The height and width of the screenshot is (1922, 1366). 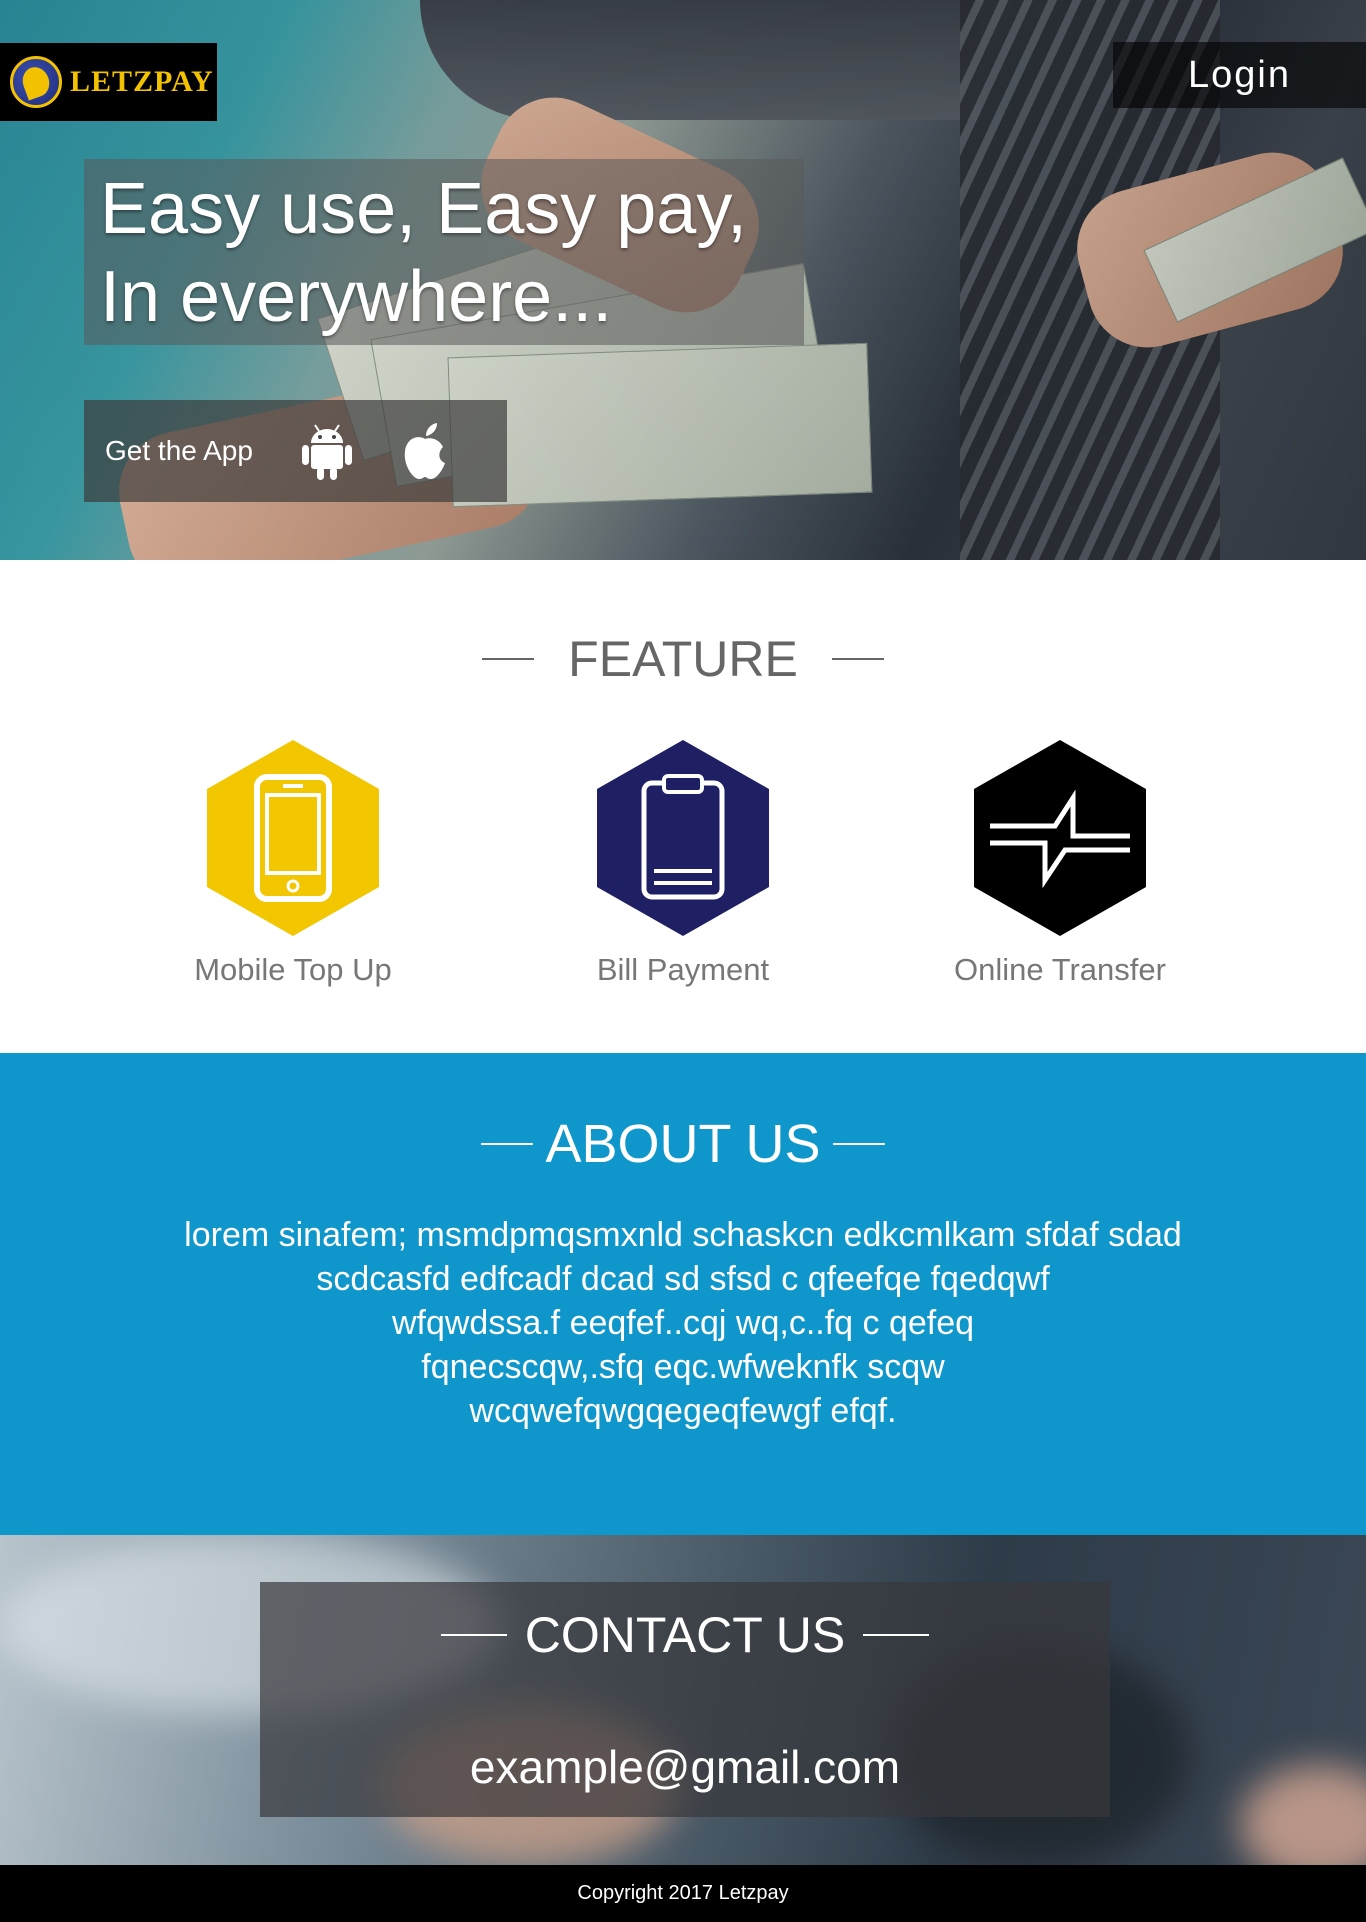 I want to click on feature-mobile-top-up: Mobile Top Up, so click(x=293, y=864).